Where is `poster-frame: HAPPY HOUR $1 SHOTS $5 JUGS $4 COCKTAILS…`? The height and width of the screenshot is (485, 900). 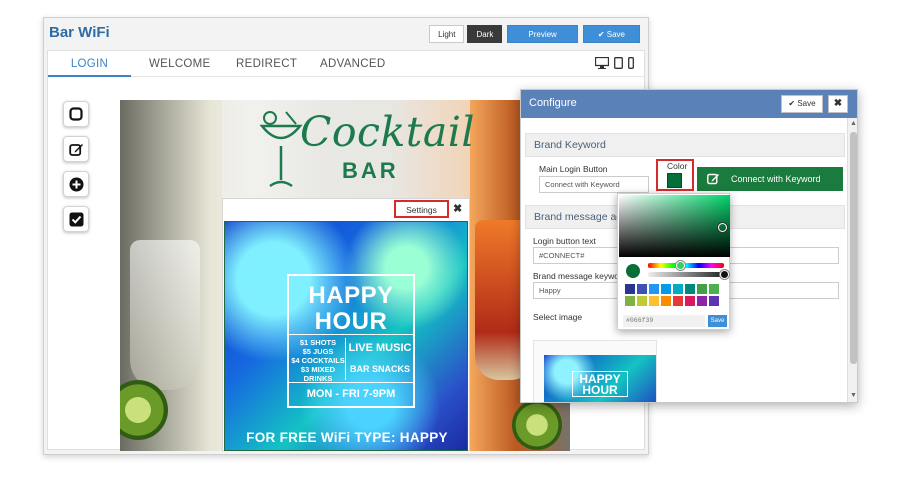 poster-frame: HAPPY HOUR $1 SHOTS $5 JUGS $4 COCKTAILS… is located at coordinates (351, 341).